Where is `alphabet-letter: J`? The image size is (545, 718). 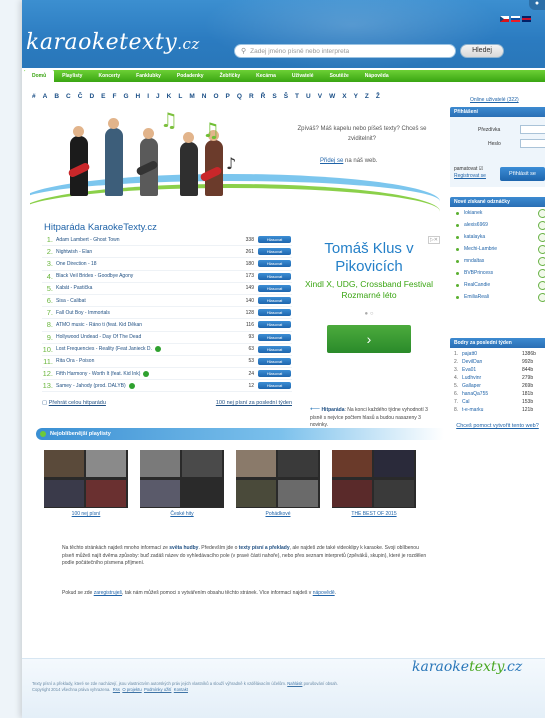
alphabet-letter: J is located at coordinates (158, 96).